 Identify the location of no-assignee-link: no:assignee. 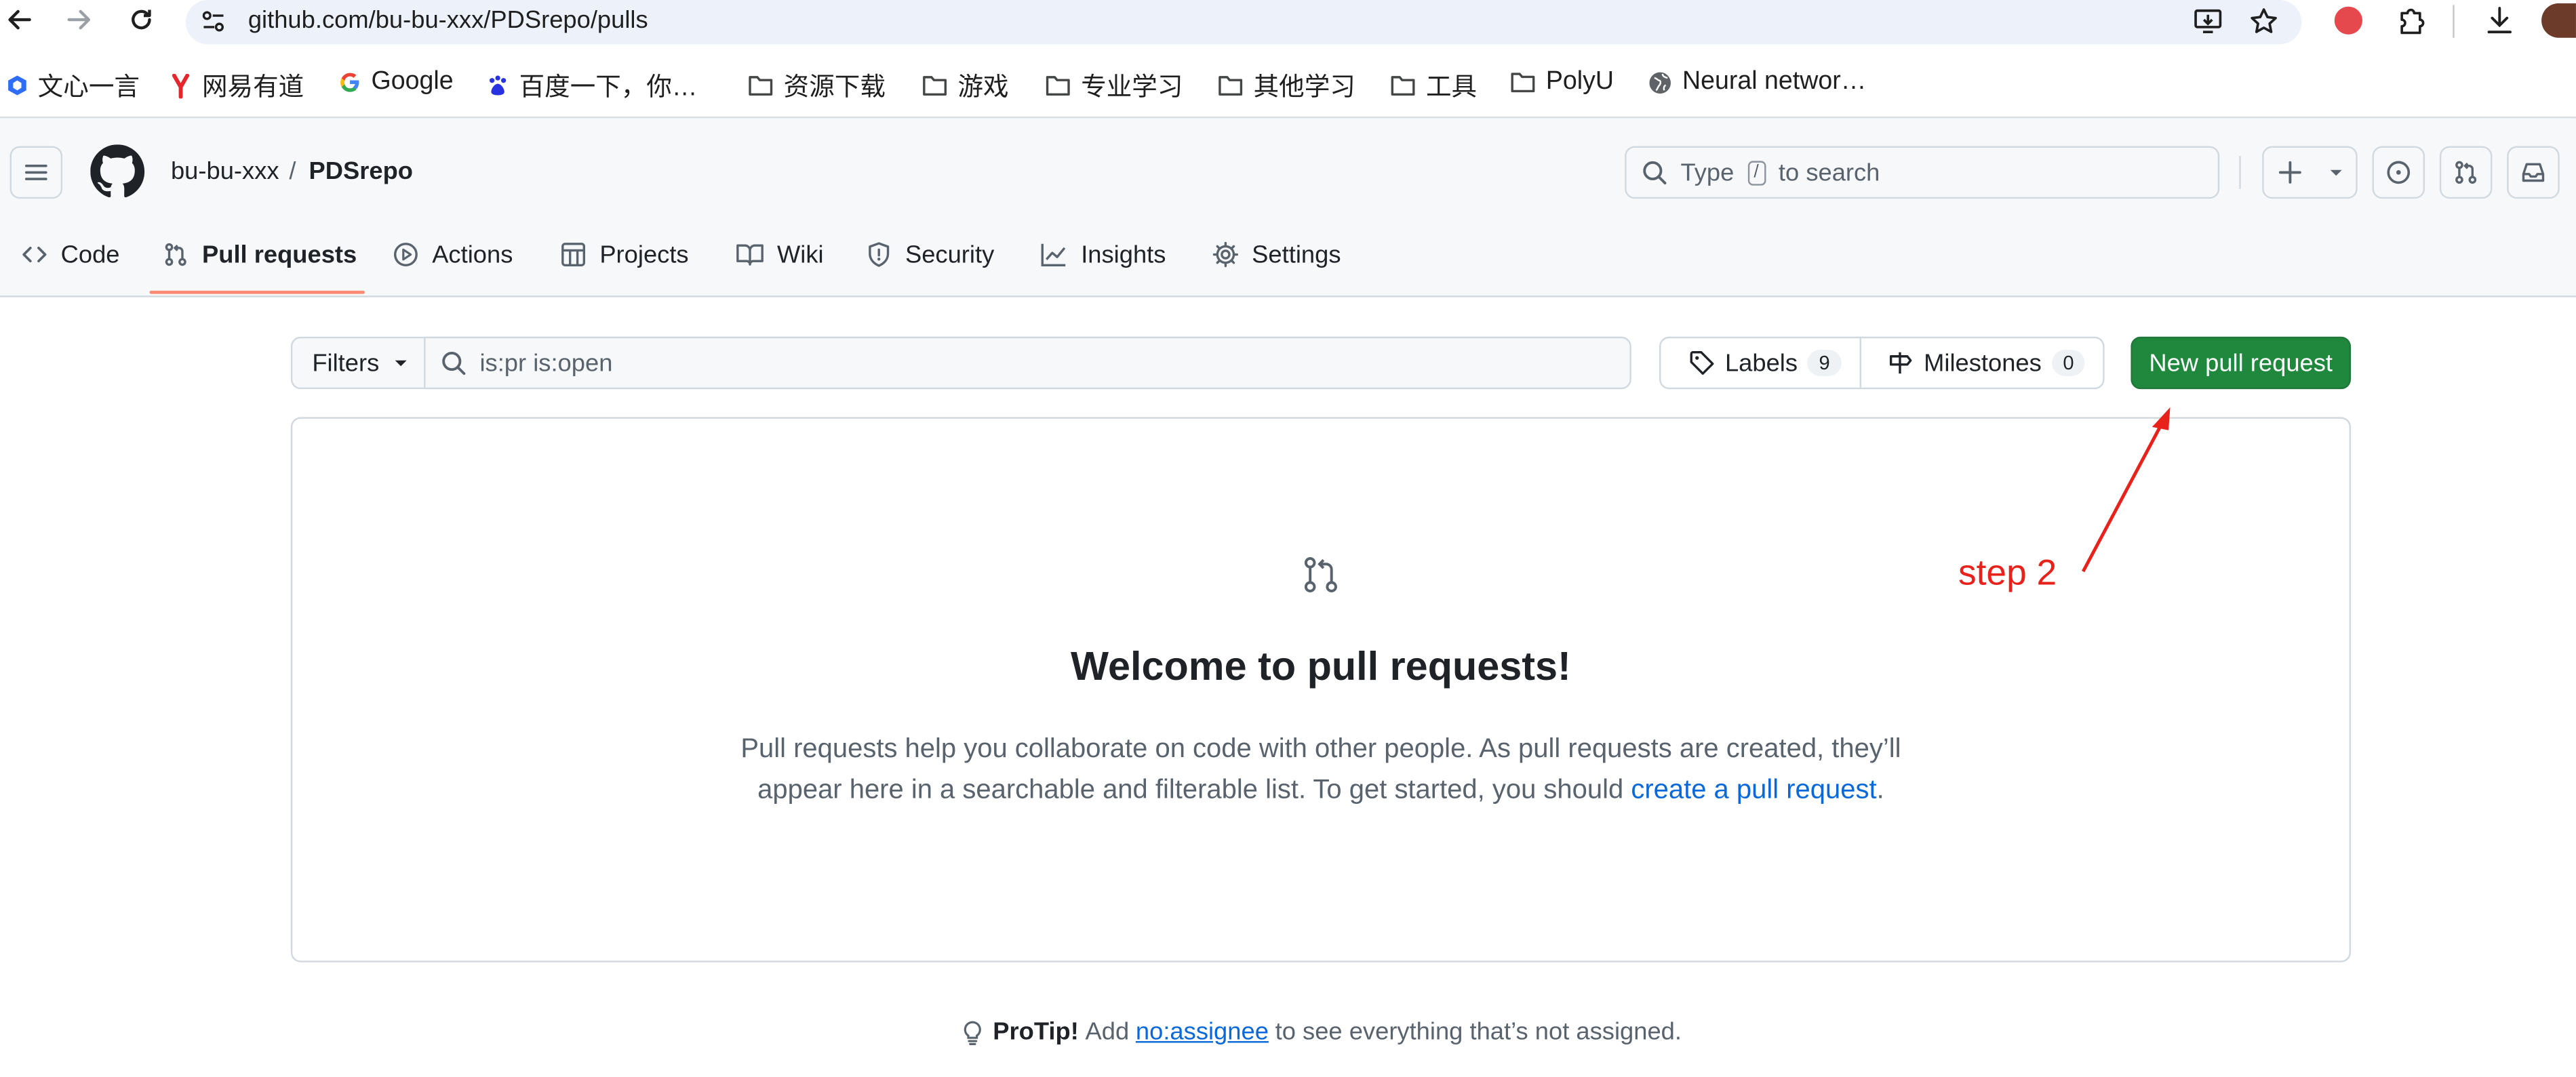
(1202, 1032).